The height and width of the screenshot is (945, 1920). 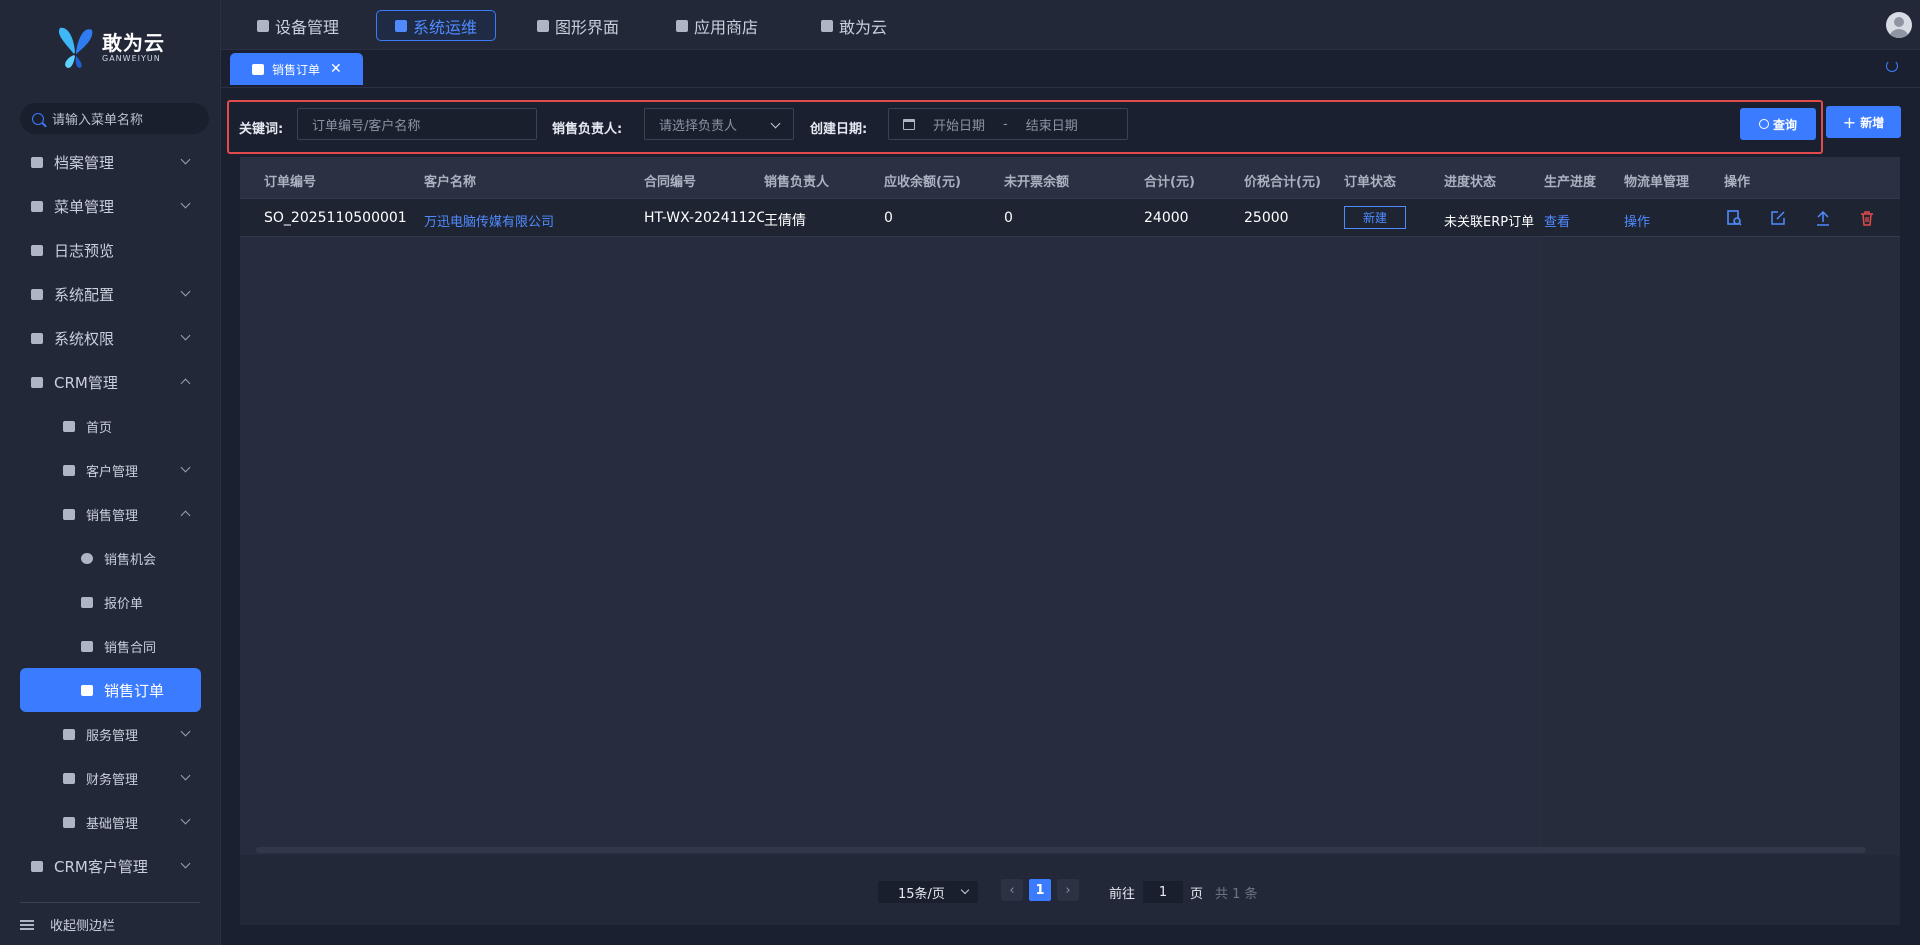 What do you see at coordinates (110, 778) in the screenshot?
I see `sidebar-item-finance: 财务管理` at bounding box center [110, 778].